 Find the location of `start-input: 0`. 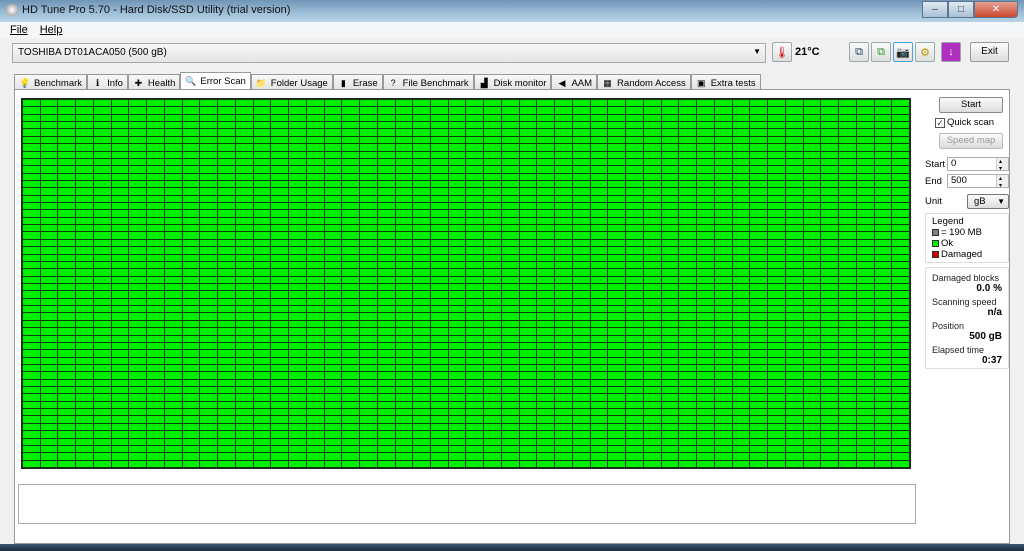

start-input: 0 is located at coordinates (978, 164).